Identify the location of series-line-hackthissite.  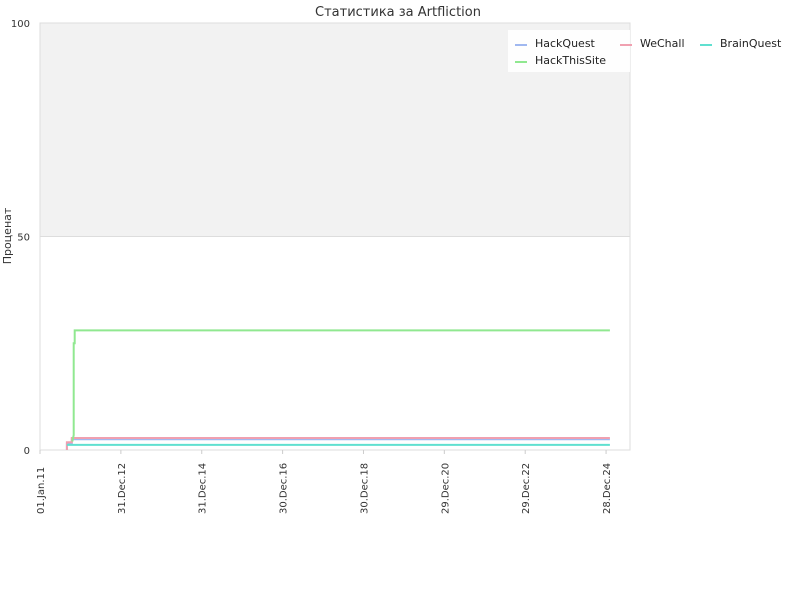
(340, 385).